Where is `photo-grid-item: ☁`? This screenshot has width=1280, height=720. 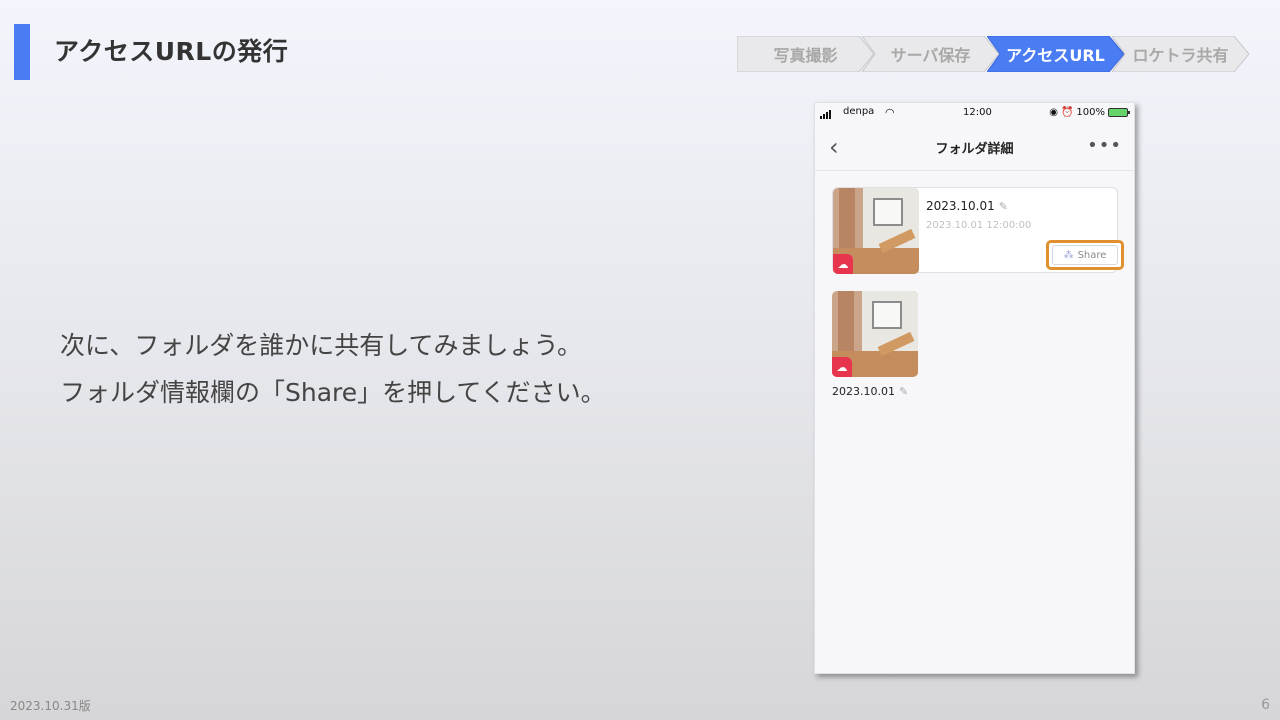 photo-grid-item: ☁ is located at coordinates (875, 334).